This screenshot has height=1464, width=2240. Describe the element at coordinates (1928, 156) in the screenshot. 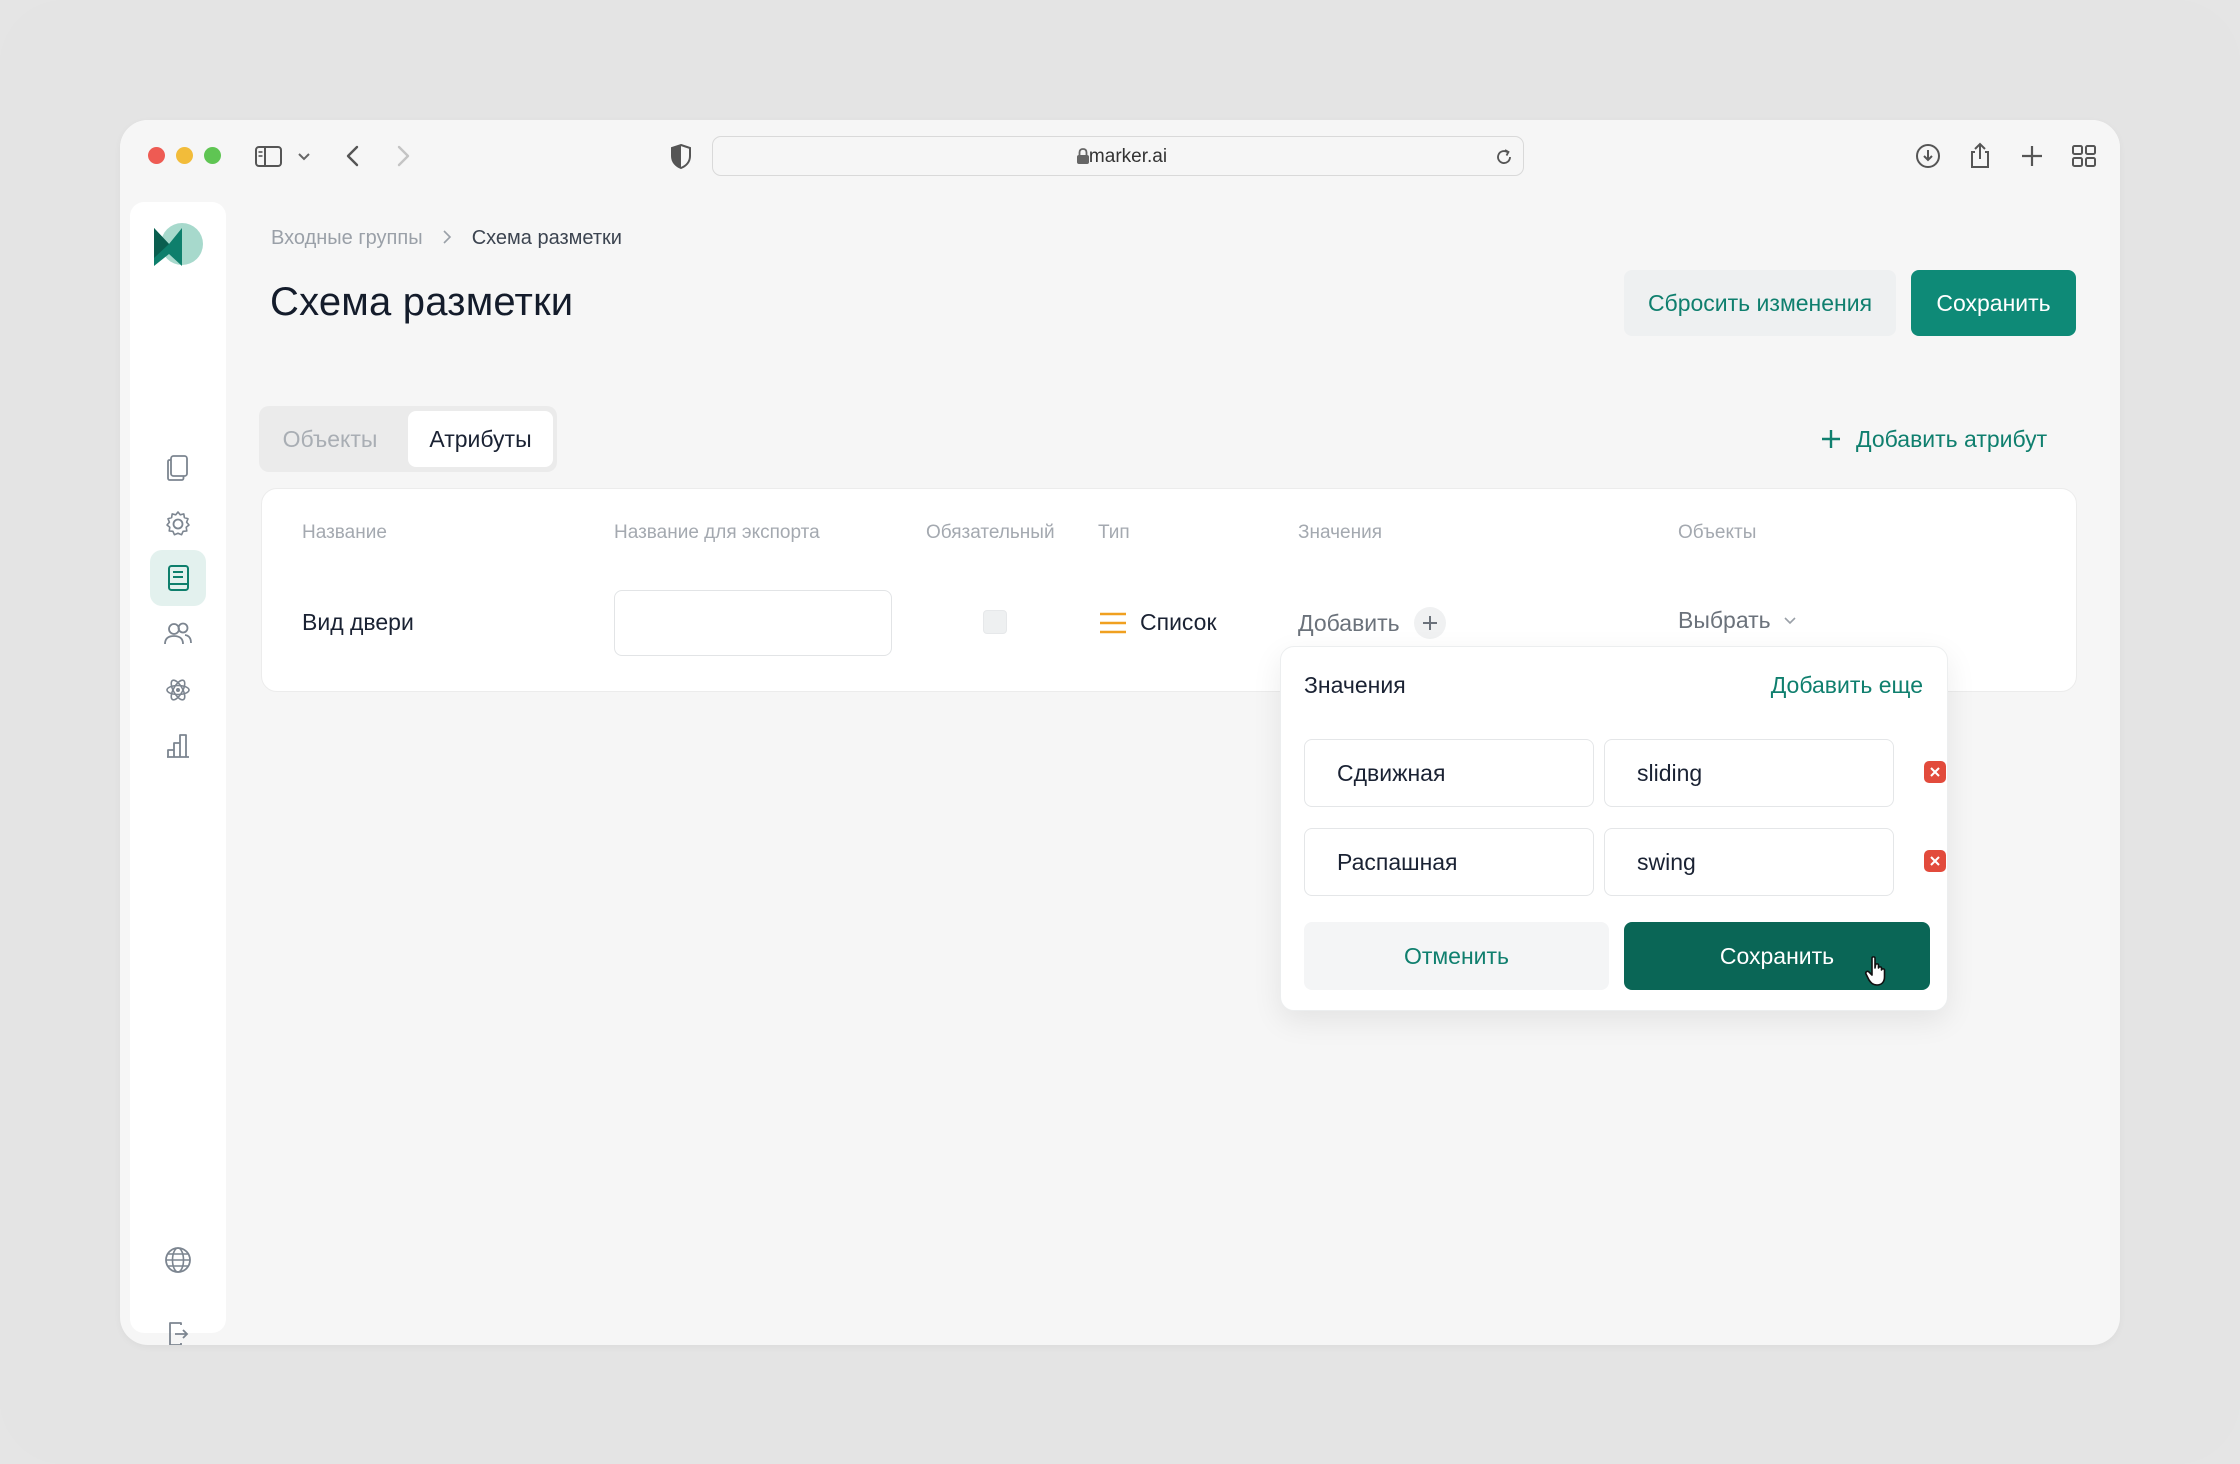

I see `download-icon` at that location.